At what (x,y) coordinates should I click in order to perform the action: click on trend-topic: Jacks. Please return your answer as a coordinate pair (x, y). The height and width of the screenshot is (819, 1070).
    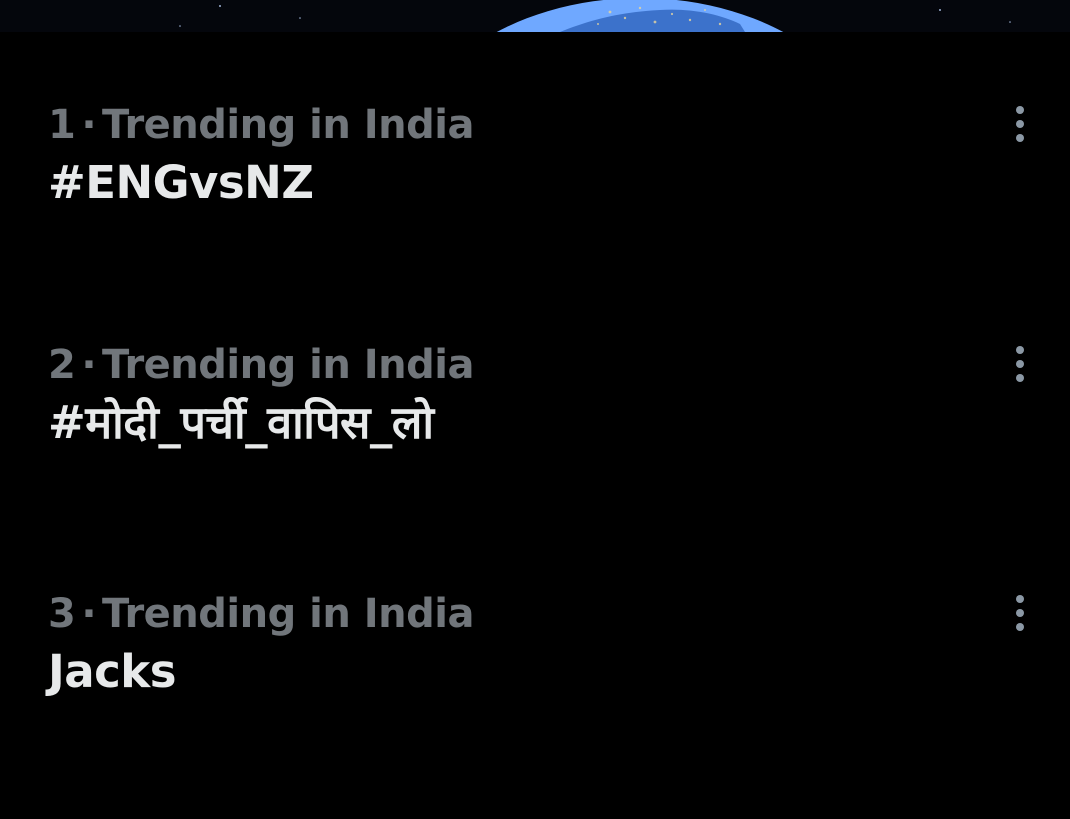
    Looking at the image, I should click on (112, 672).